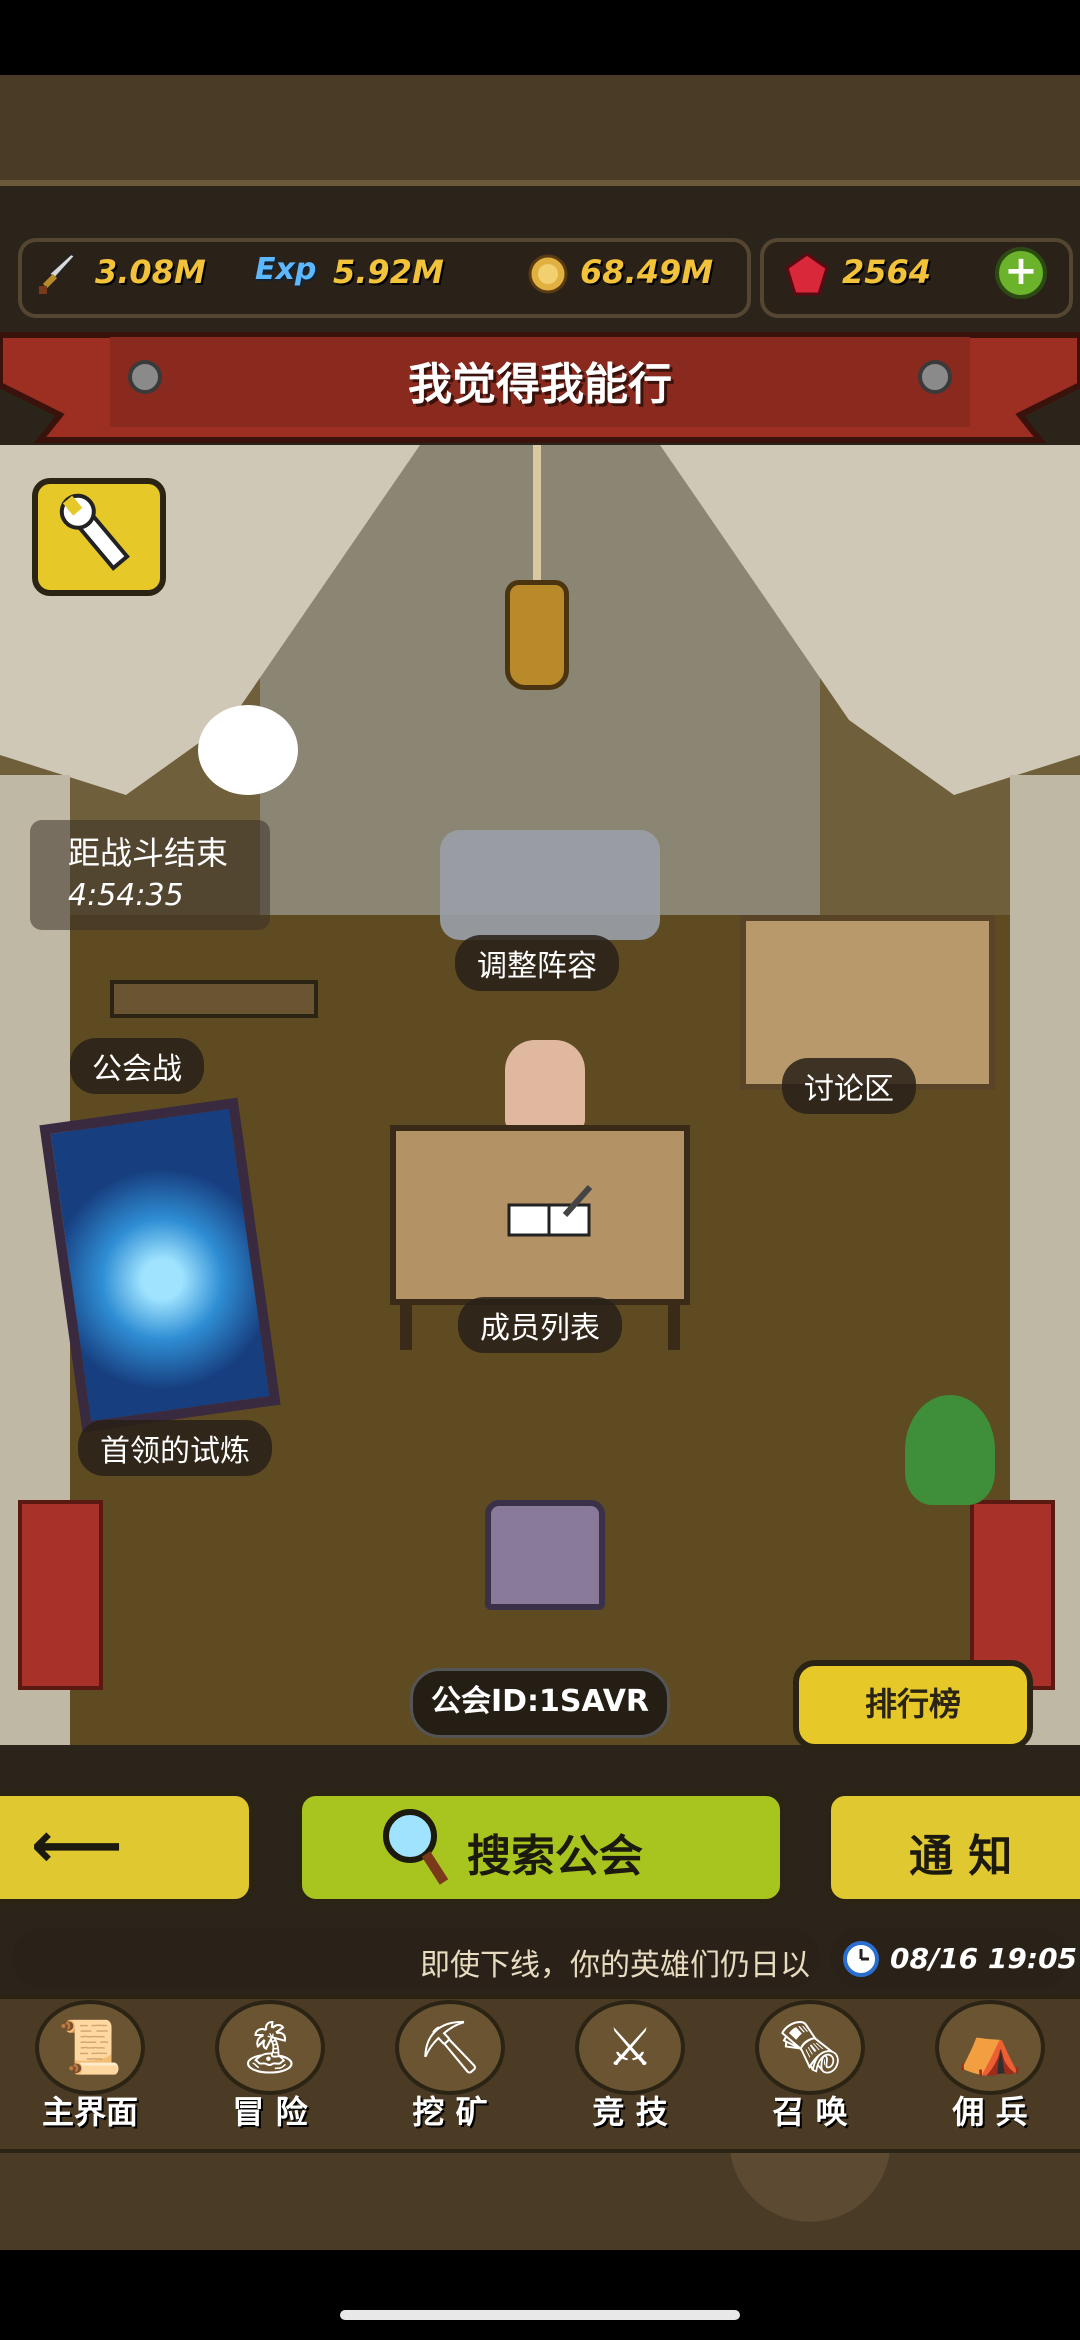 The image size is (1080, 2340). I want to click on clock-datetime: 08/16 19:05, so click(984, 1958).